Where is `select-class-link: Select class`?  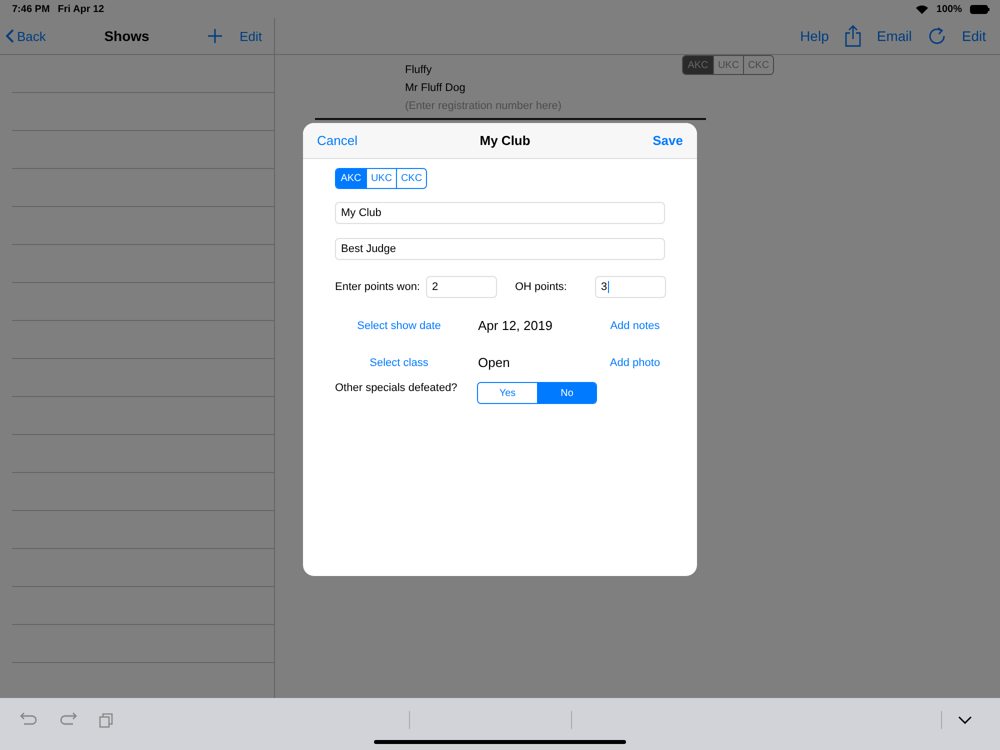 select-class-link: Select class is located at coordinates (399, 362).